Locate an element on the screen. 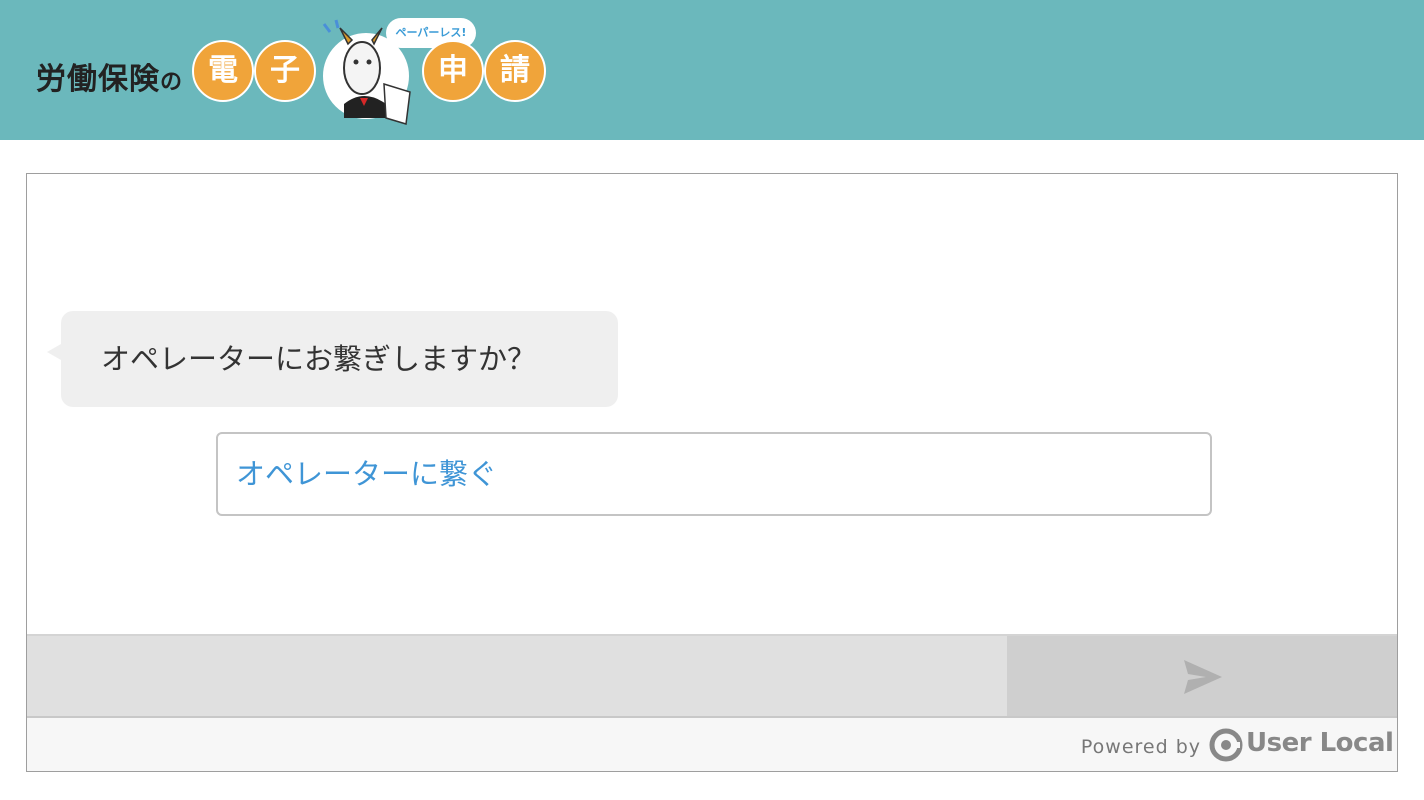 The width and height of the screenshot is (1424, 800). chat-input is located at coordinates (517, 676).